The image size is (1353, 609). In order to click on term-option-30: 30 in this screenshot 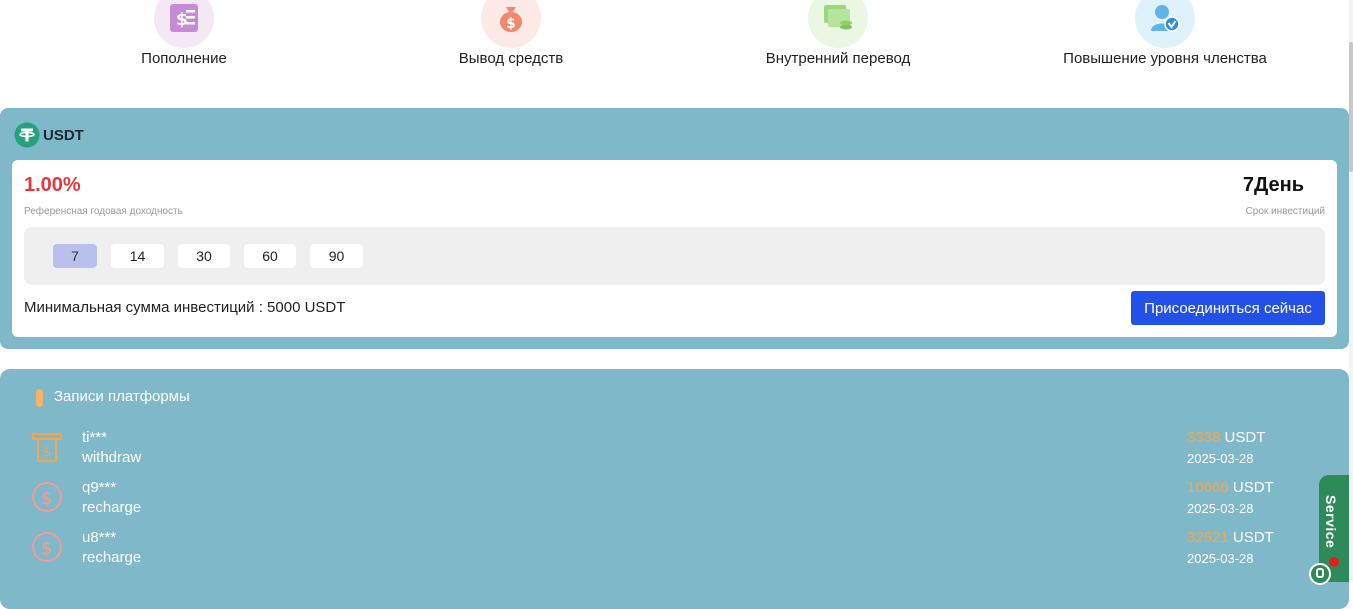, I will do `click(204, 256)`.